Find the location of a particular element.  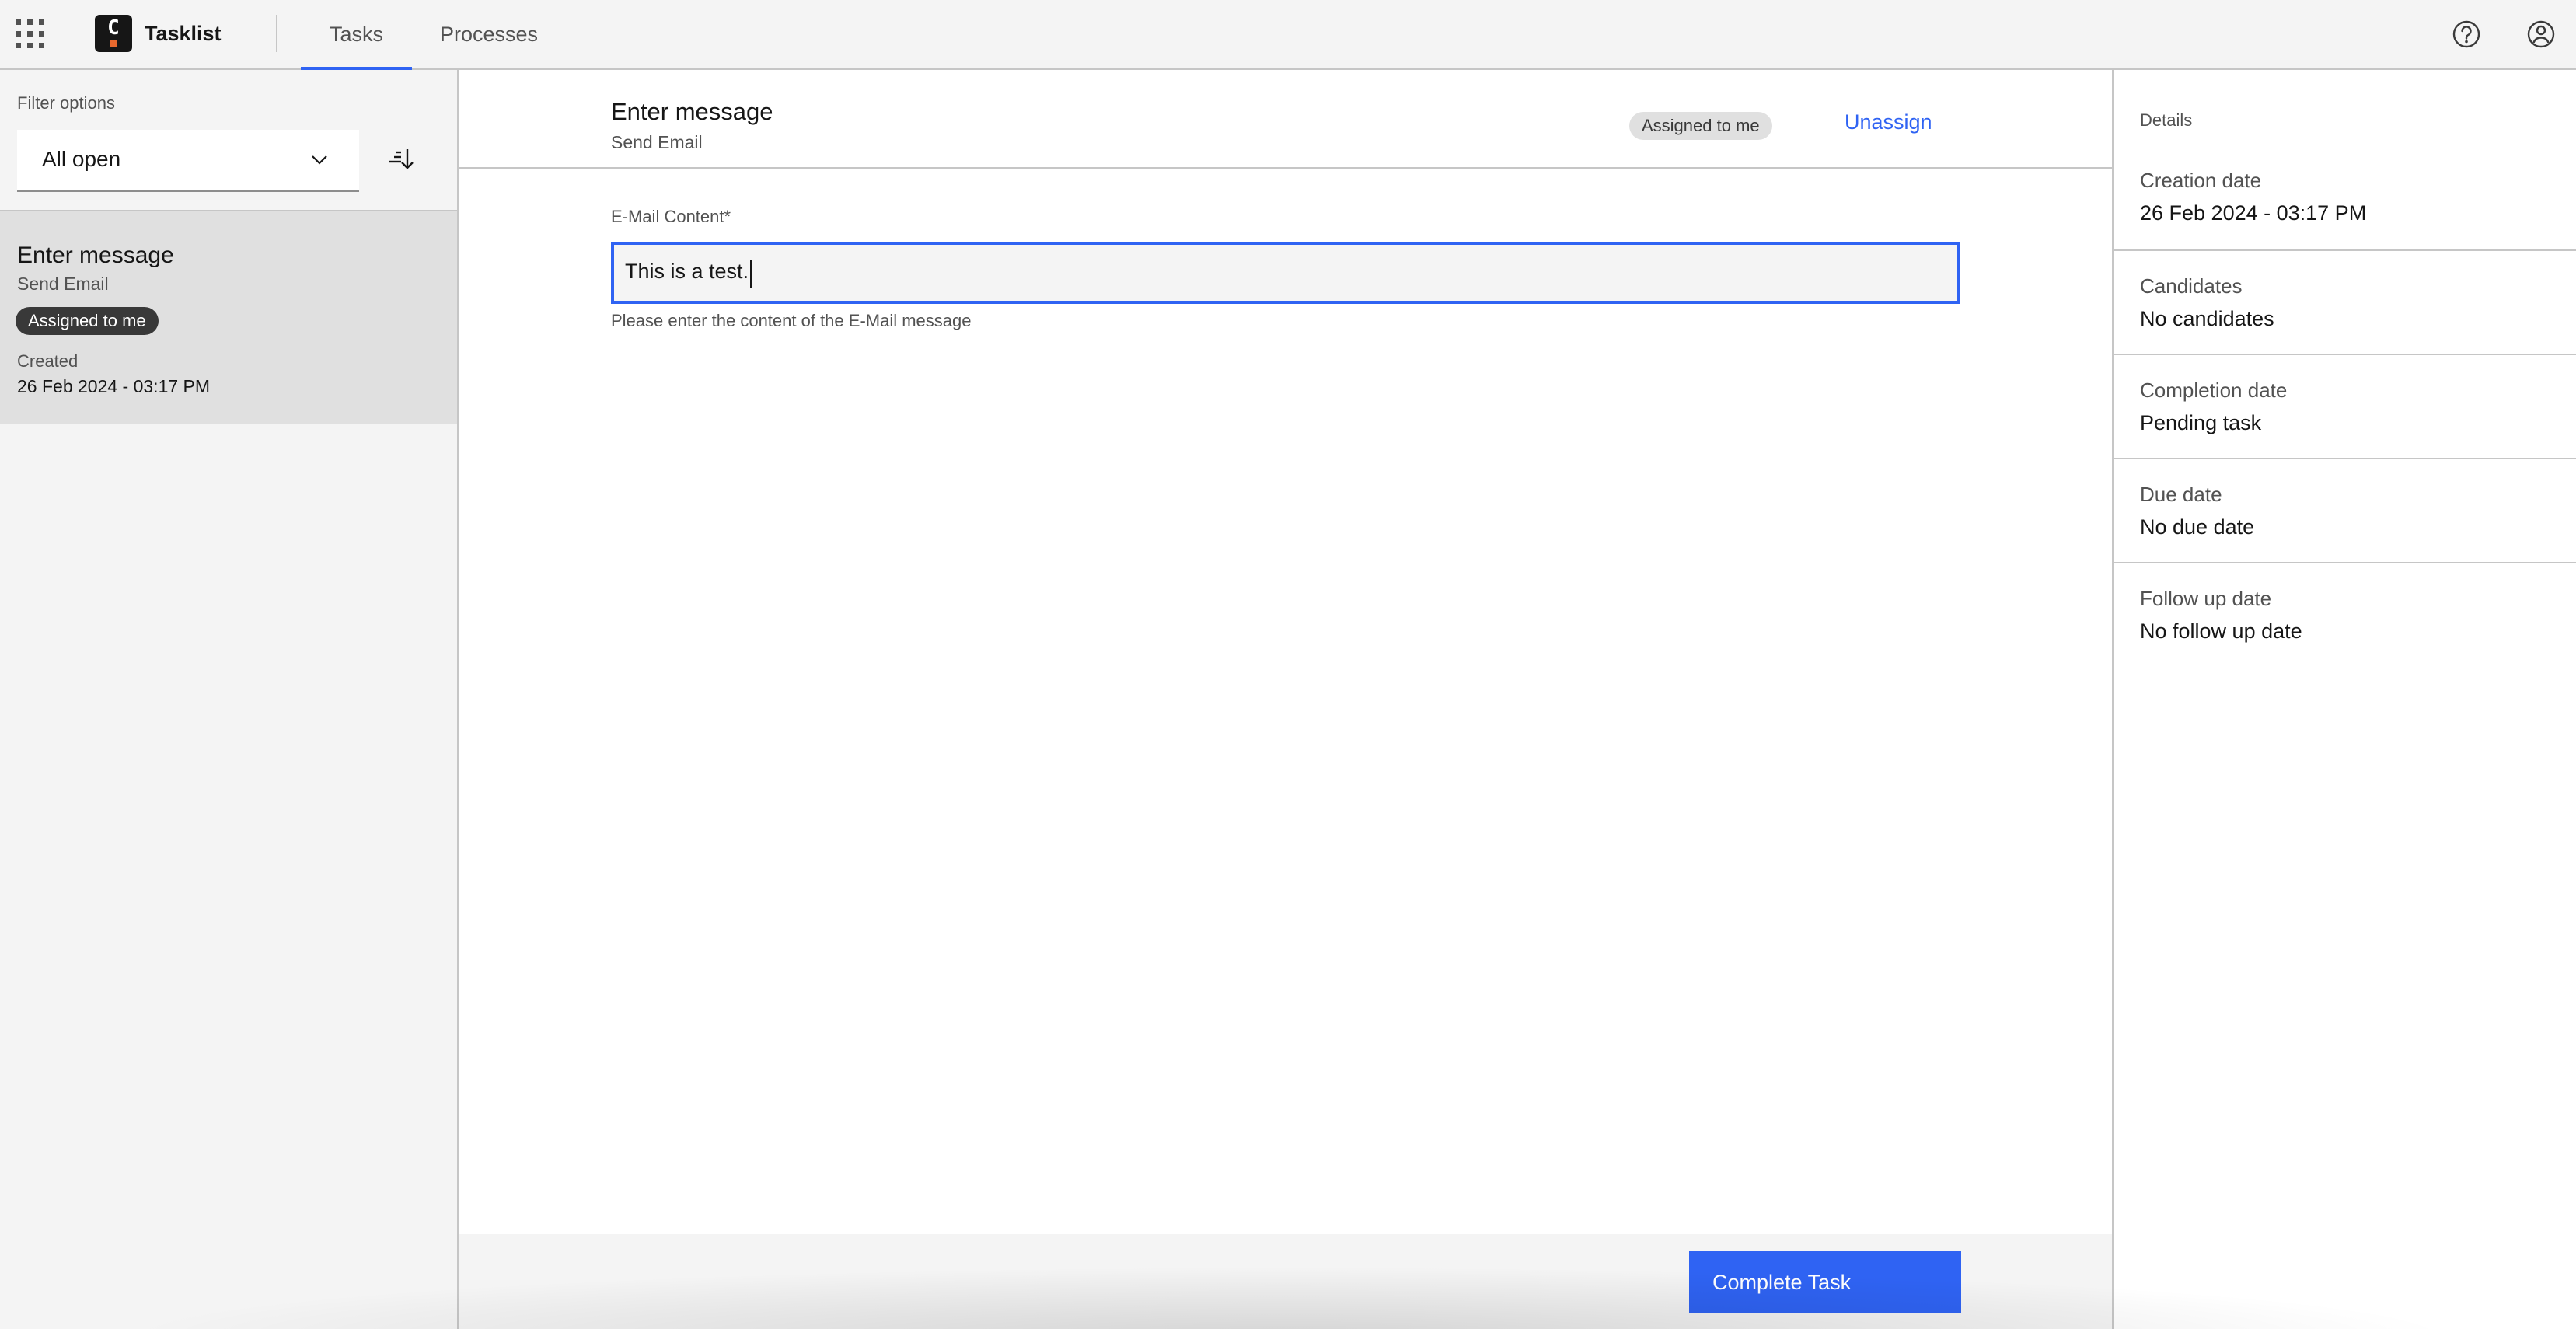

task-process-name: Send Email is located at coordinates (63, 284).